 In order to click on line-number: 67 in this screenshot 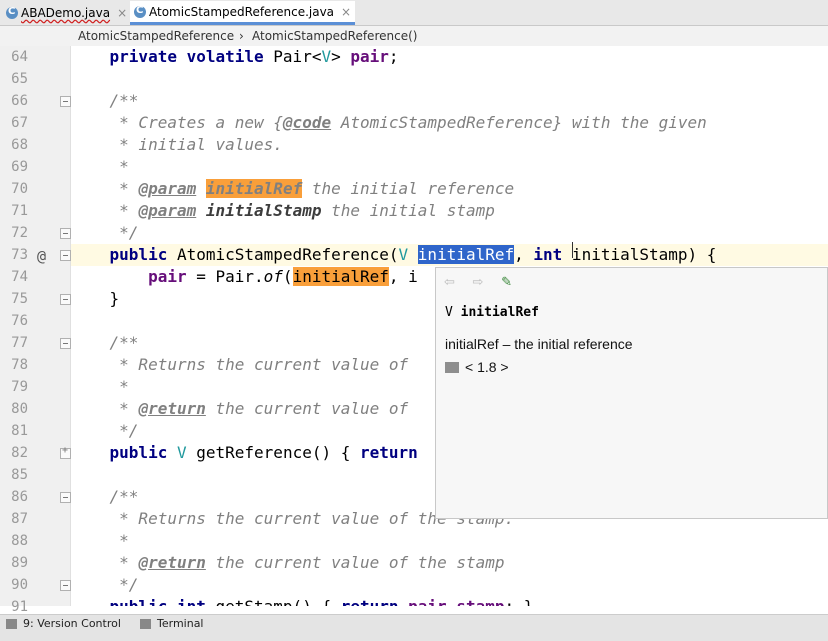, I will do `click(19, 123)`.